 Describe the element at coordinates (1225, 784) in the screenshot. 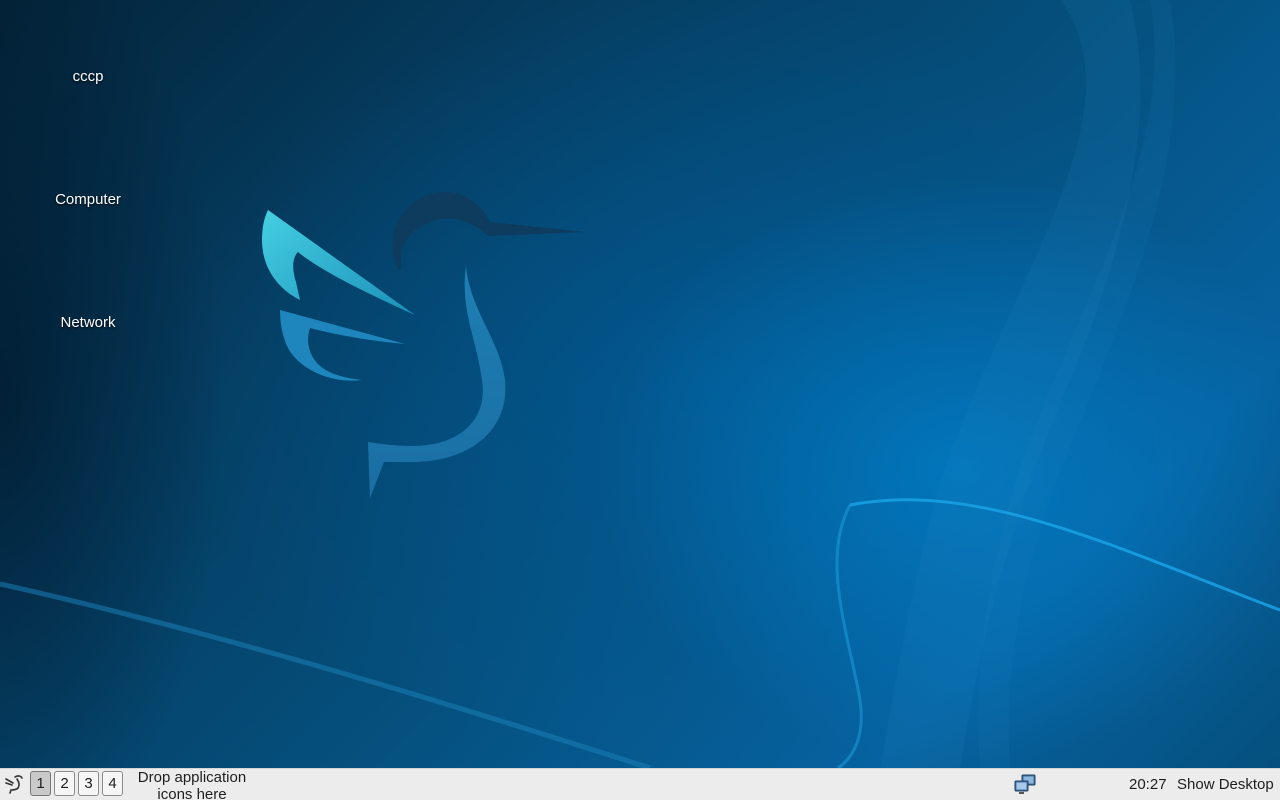

I see `show-desktop-button: Show Desktop` at that location.